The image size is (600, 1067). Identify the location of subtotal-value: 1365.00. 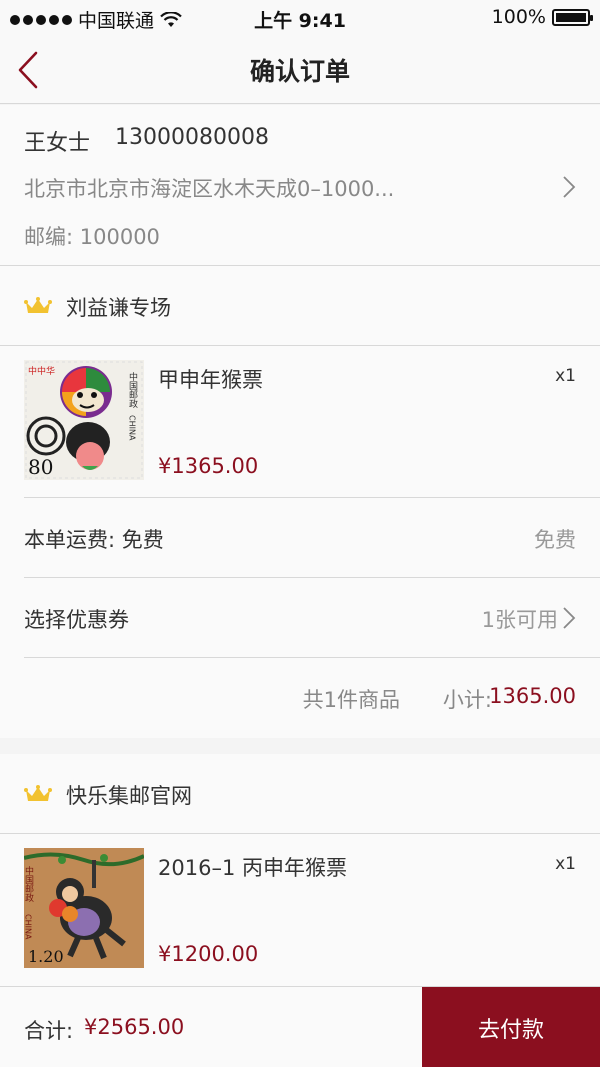
(532, 696).